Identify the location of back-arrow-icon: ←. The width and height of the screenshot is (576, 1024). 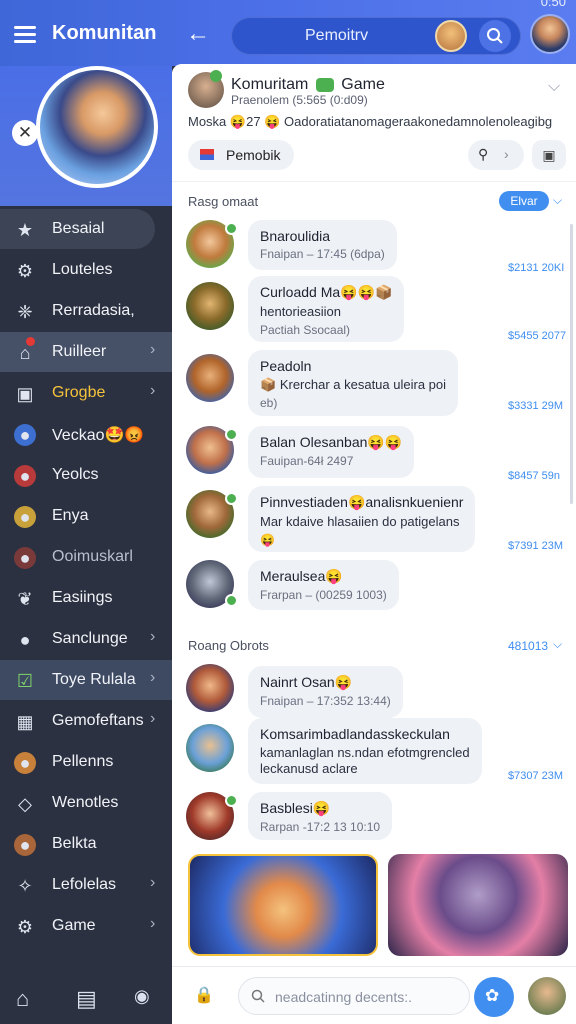
(198, 34).